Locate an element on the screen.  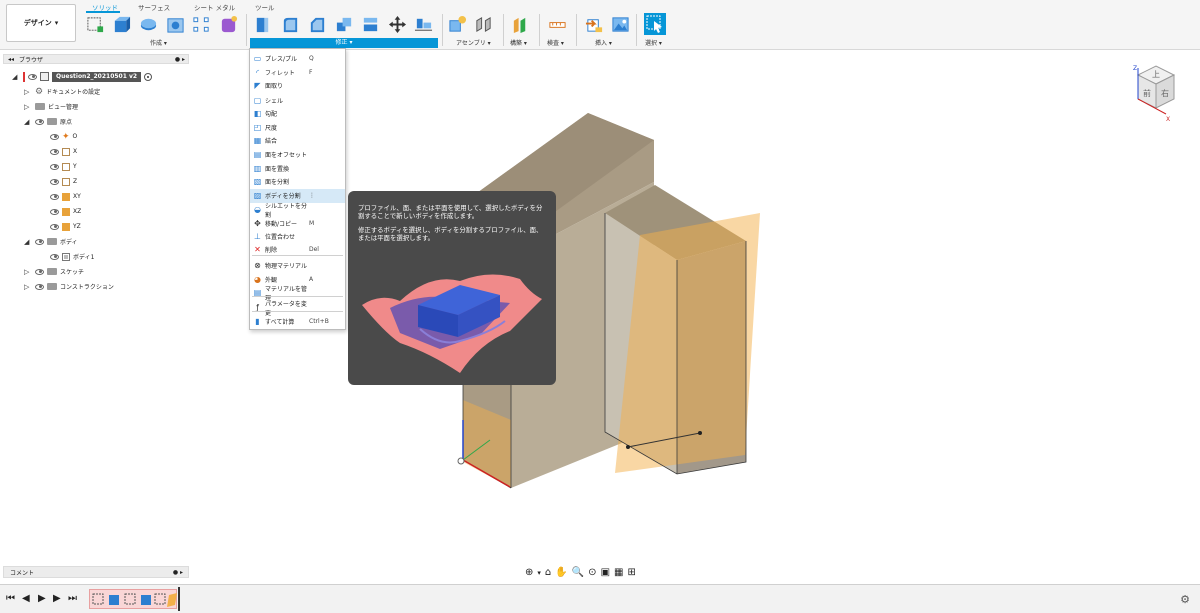
group-select: 選択 ▾ is located at coordinates (653, 42).